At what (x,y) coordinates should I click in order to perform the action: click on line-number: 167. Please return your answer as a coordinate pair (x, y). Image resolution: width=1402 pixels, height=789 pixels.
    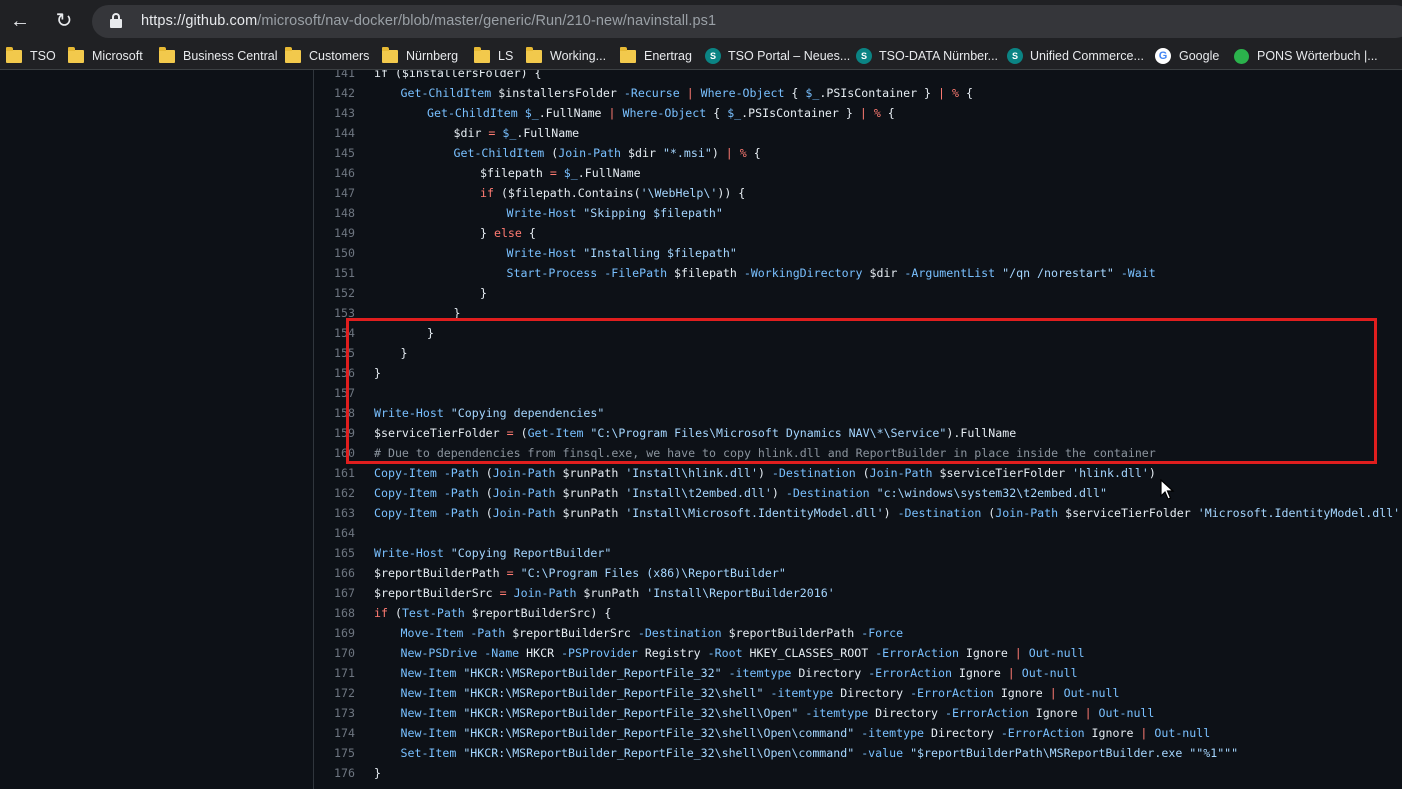
    Looking at the image, I should click on (335, 593).